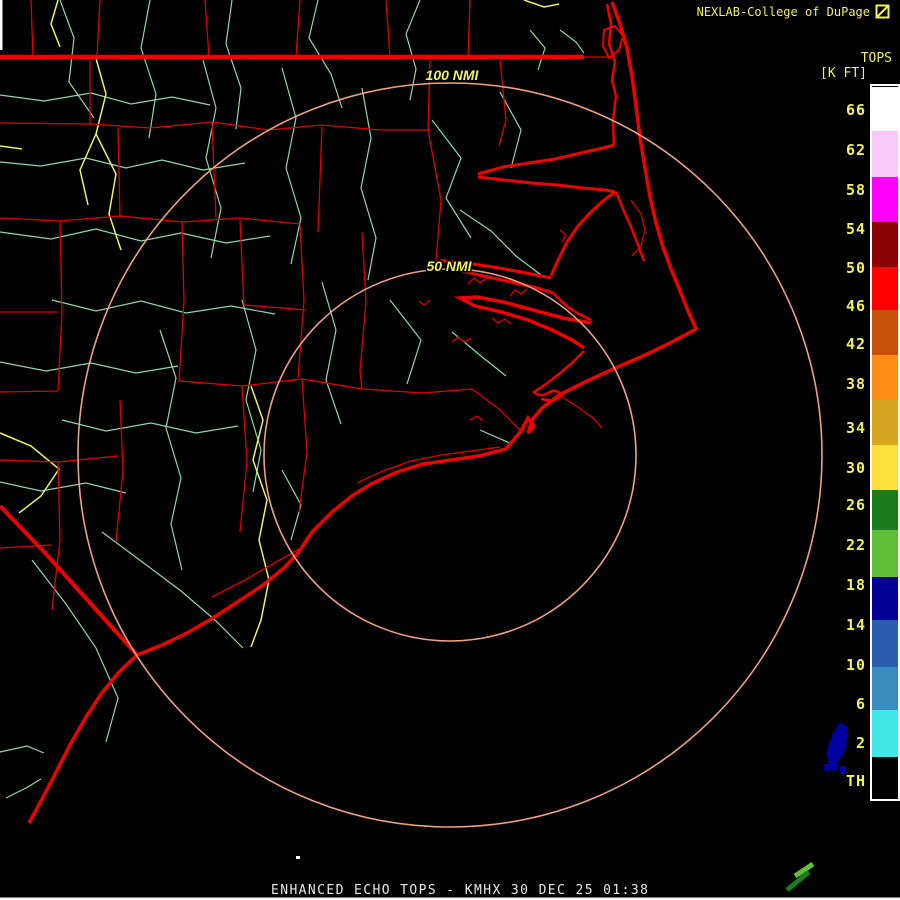 Image resolution: width=900 pixels, height=900 pixels. I want to click on pamlico-west-shore, so click(582, 233).